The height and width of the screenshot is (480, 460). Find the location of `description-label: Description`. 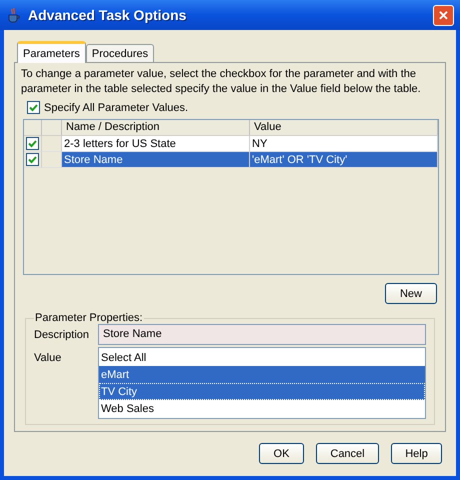

description-label: Description is located at coordinates (62, 335).